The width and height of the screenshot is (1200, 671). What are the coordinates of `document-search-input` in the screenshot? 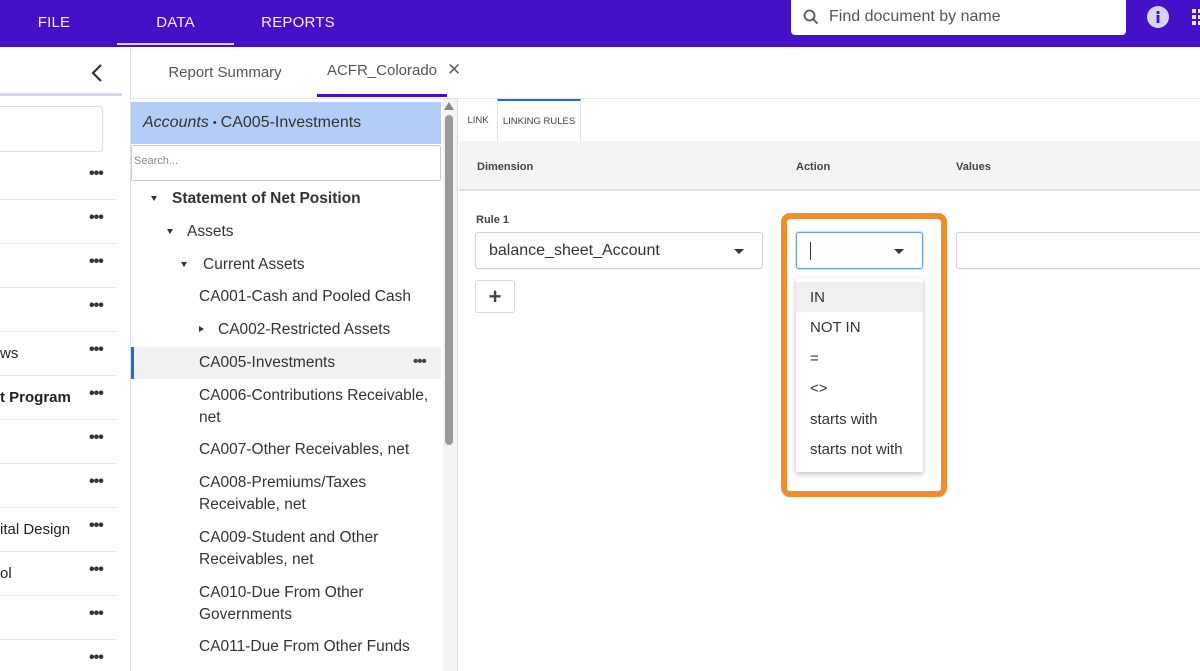 It's located at (971, 17).